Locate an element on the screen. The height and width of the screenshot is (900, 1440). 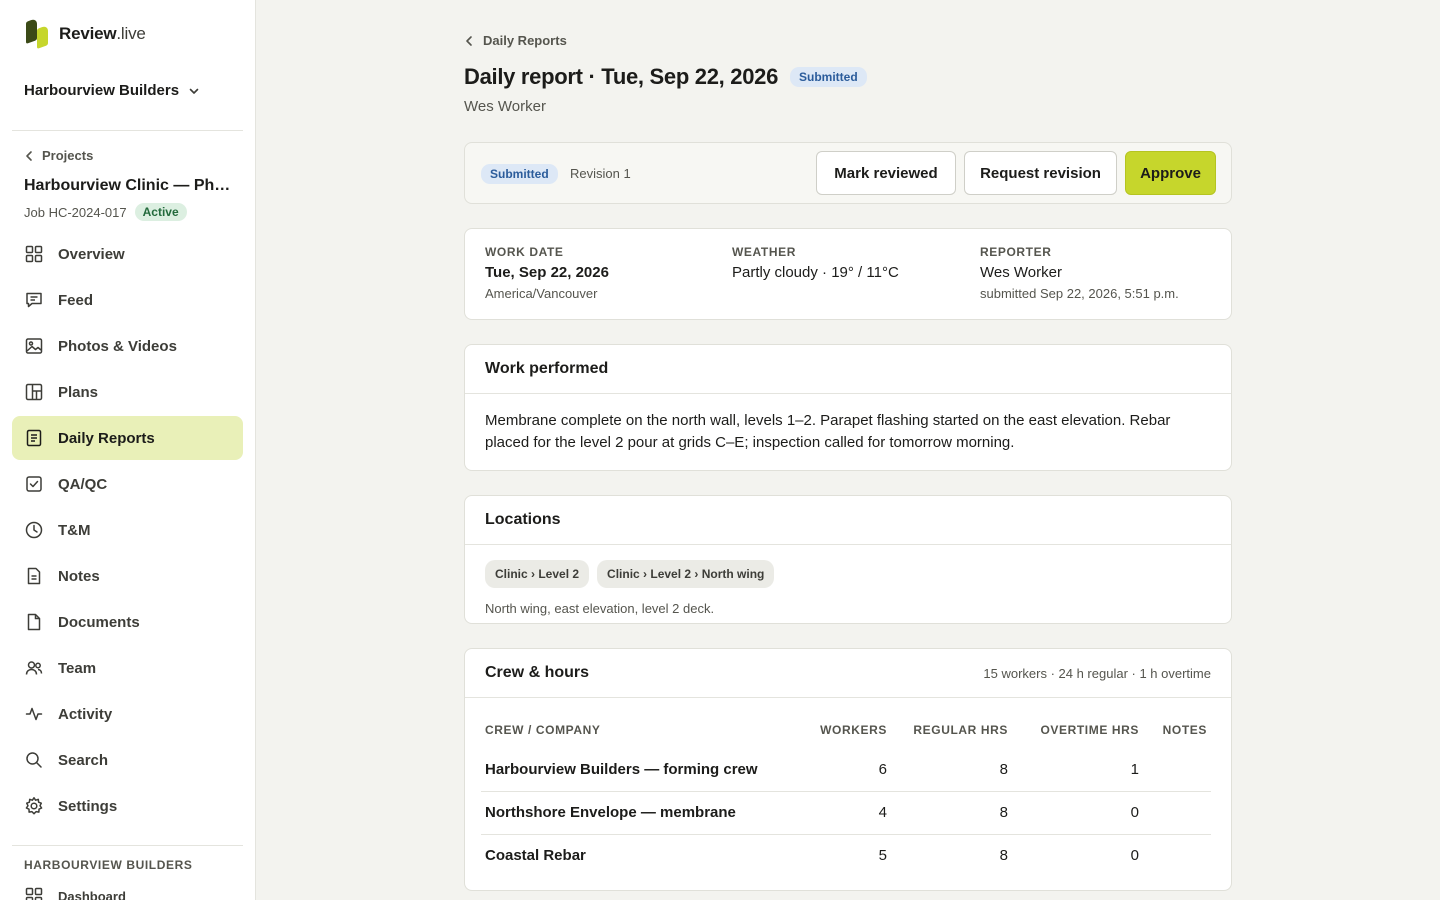
location-tag: Clinic › Level 2 is located at coordinates (537, 574).